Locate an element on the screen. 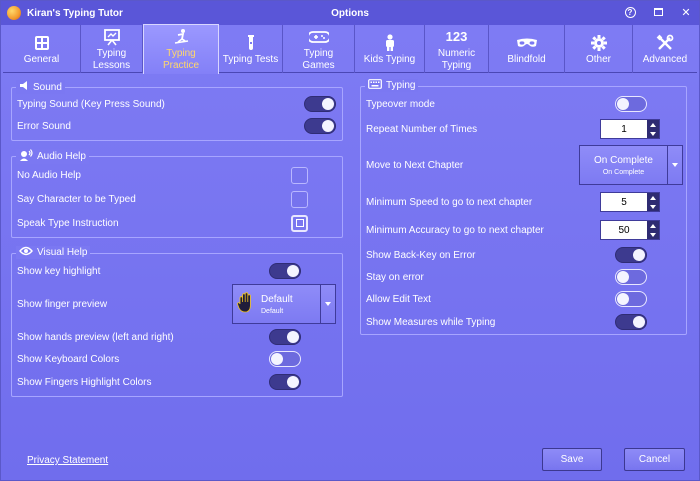 The width and height of the screenshot is (700, 481). test-tube-icon is located at coordinates (251, 43).